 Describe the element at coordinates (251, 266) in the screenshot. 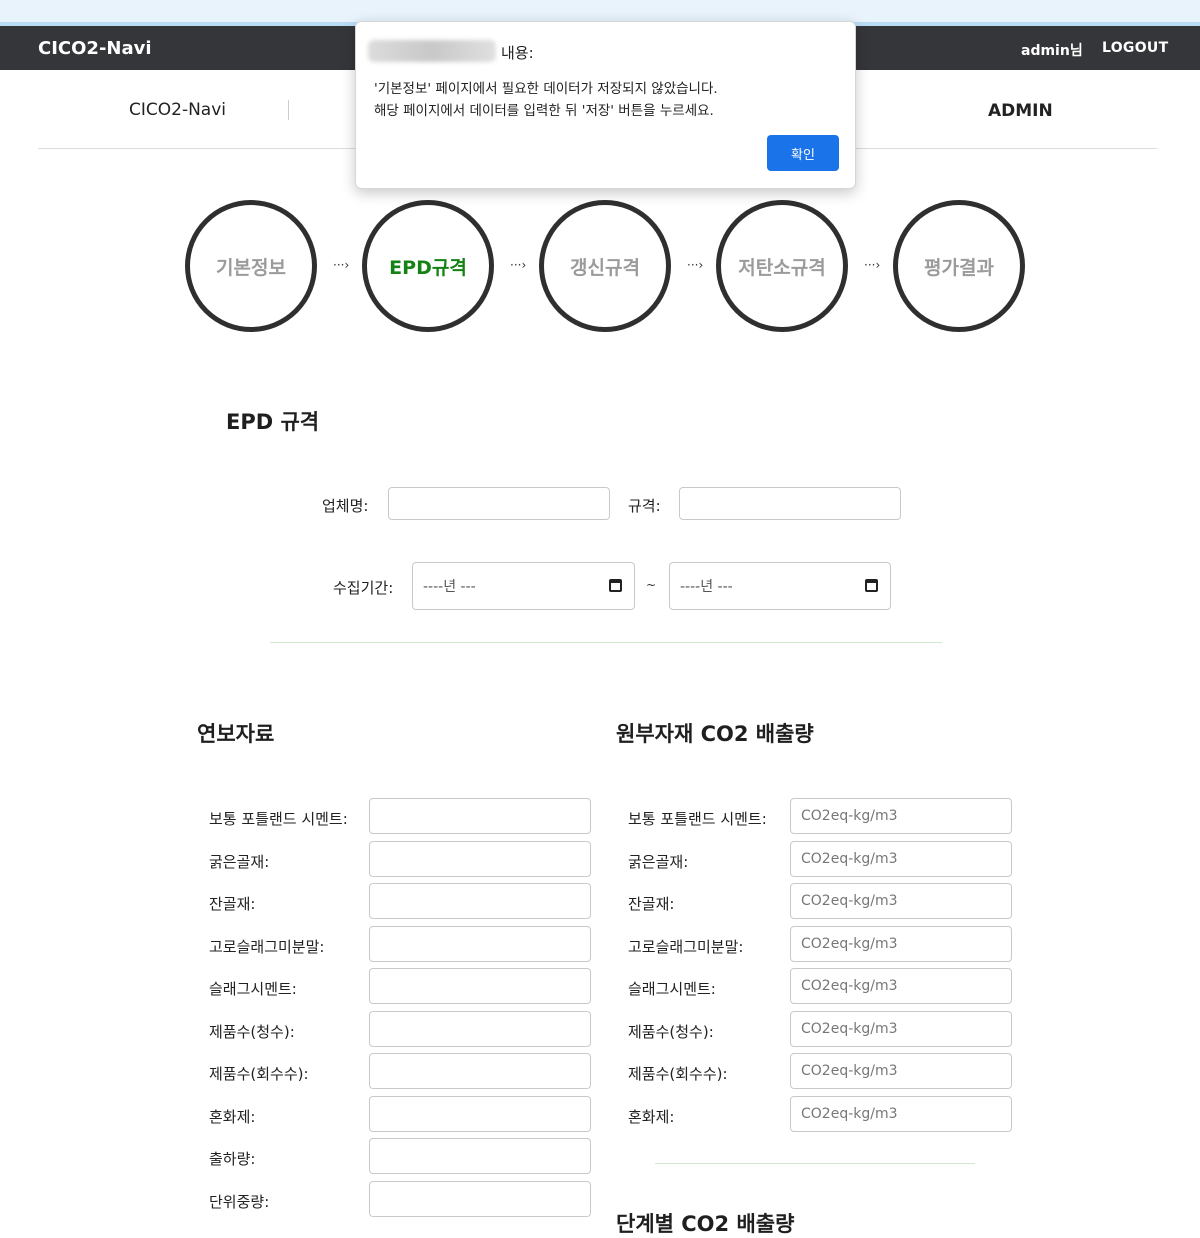

I see `step-basic-info: 기본정보` at that location.